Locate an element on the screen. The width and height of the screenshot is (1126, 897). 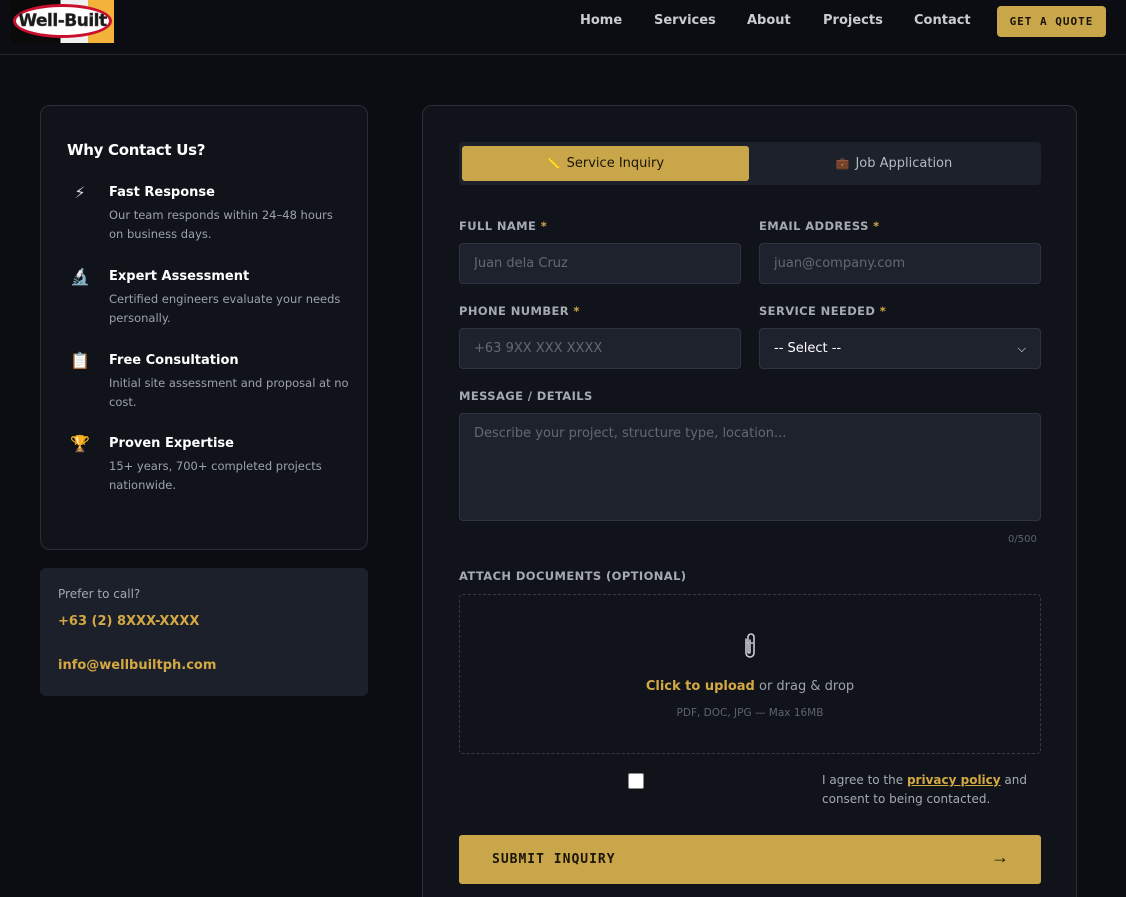
message-label: MESSAGE / DETAILS is located at coordinates (526, 396).